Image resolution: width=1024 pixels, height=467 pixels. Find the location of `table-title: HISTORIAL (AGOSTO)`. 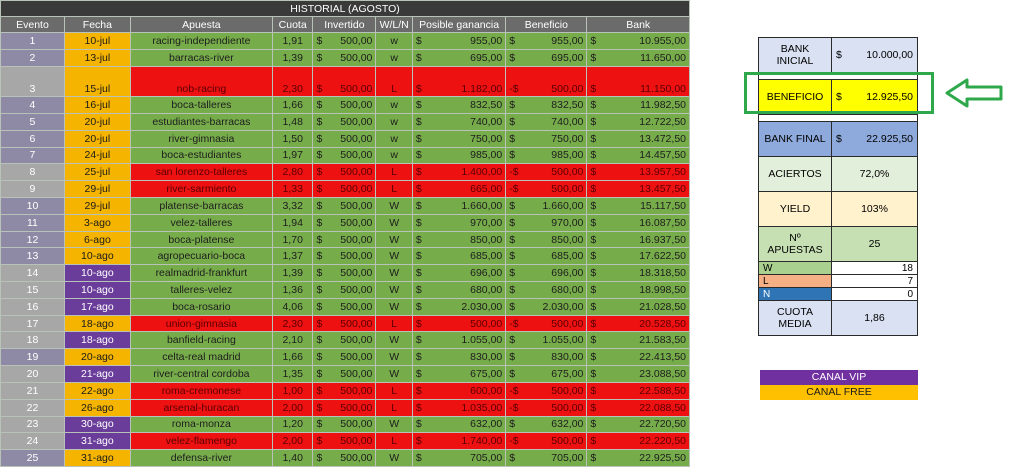

table-title: HISTORIAL (AGOSTO) is located at coordinates (345, 8).